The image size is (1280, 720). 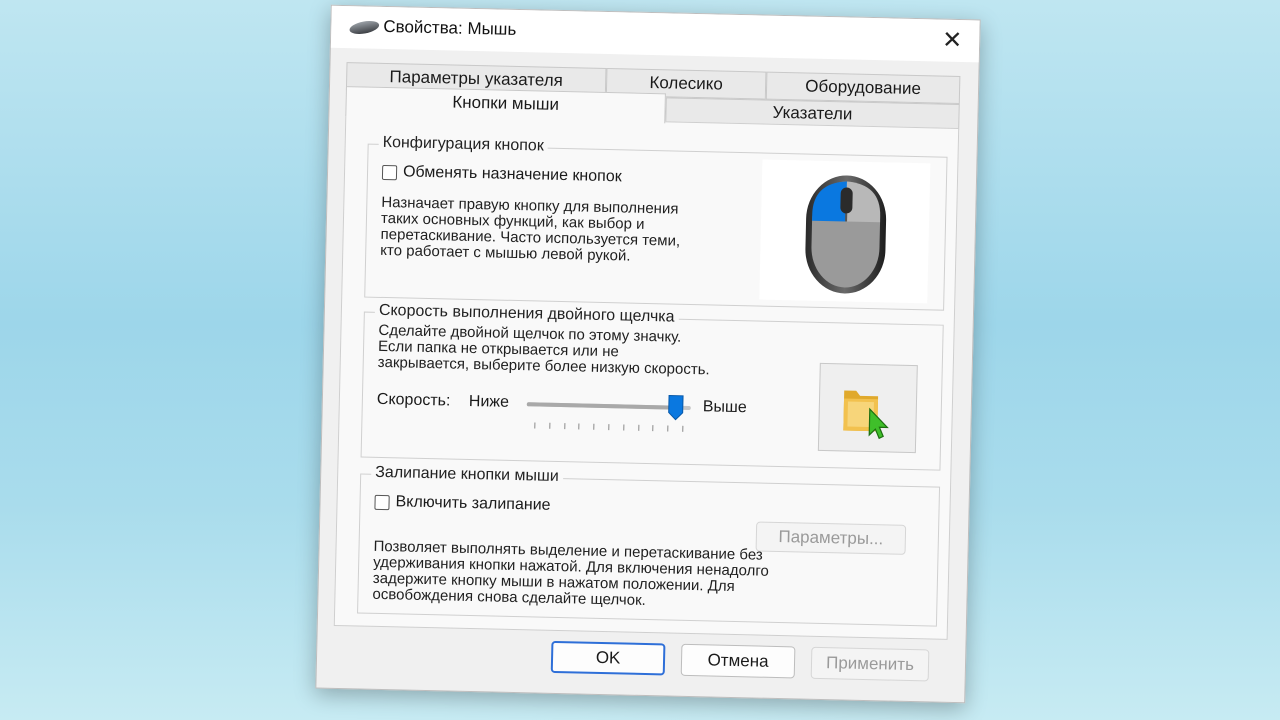 What do you see at coordinates (866, 415) in the screenshot?
I see `folder-icon` at bounding box center [866, 415].